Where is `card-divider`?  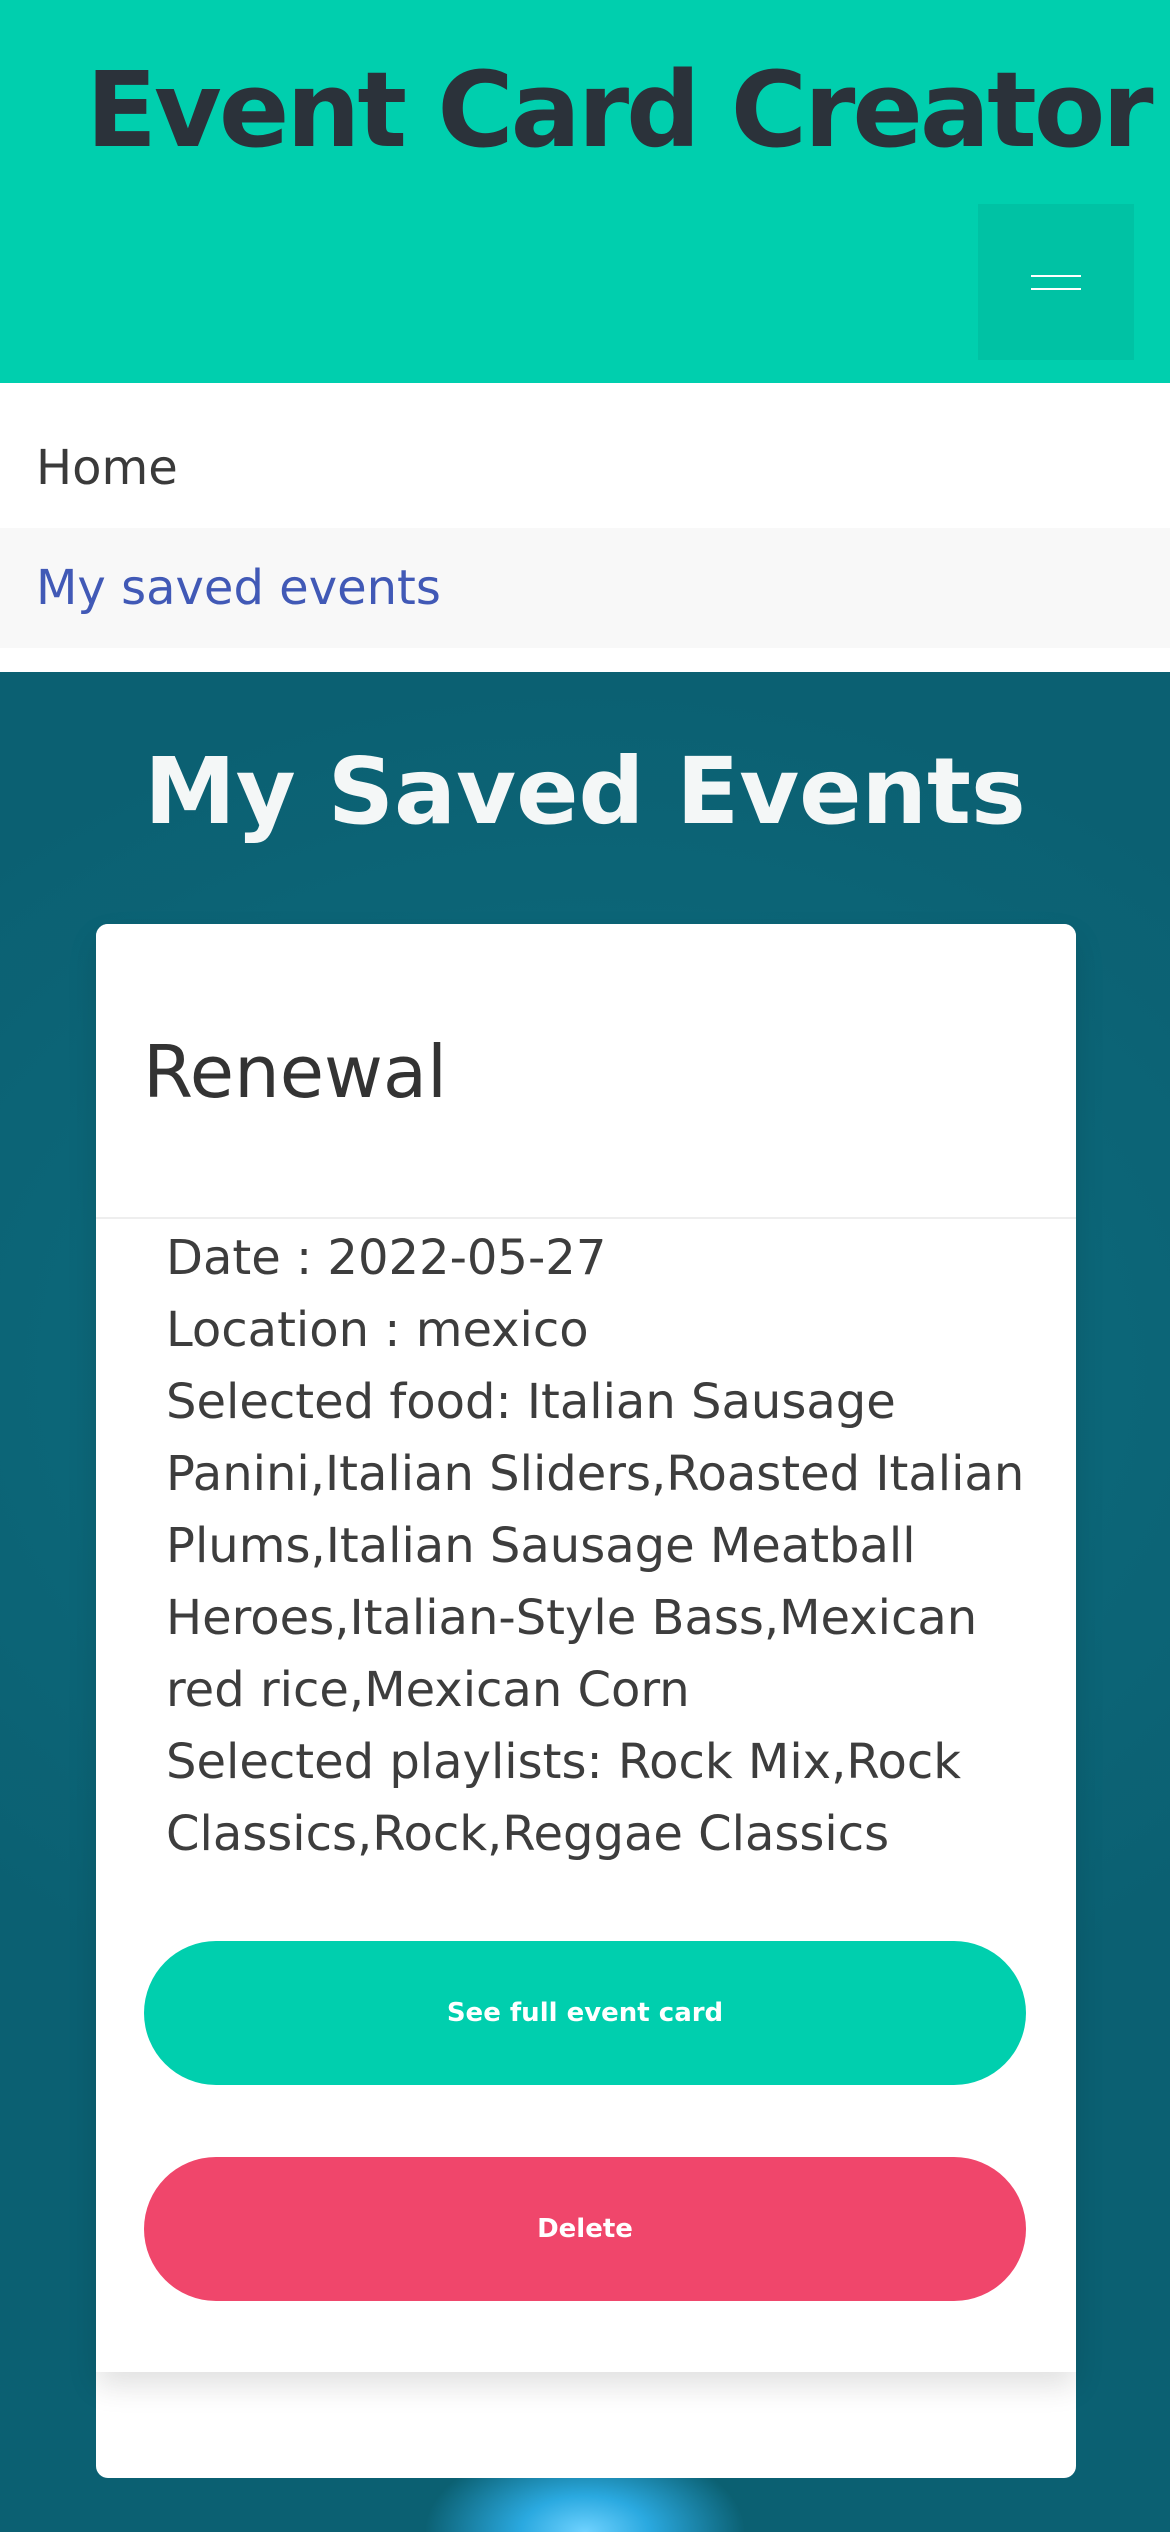
card-divider is located at coordinates (586, 1218).